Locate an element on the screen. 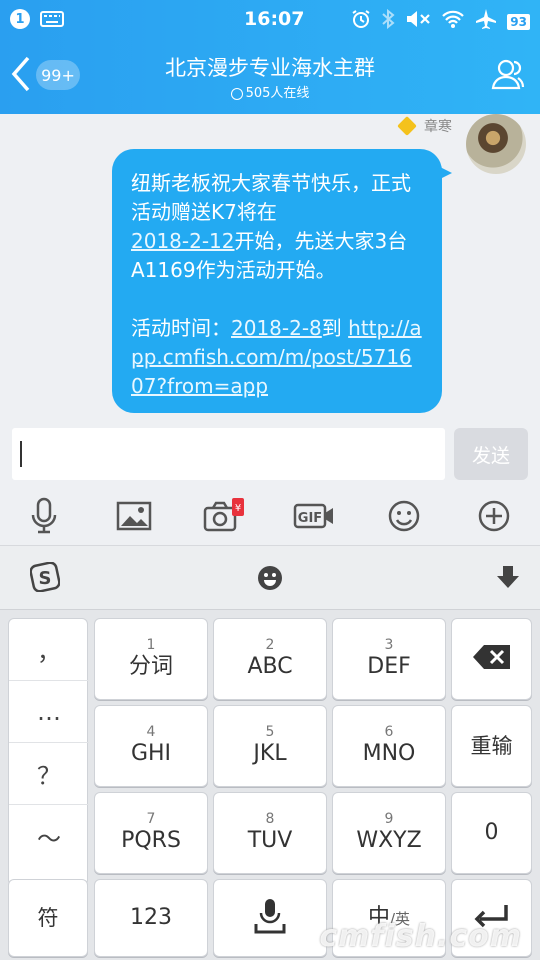  punctuation-column: ， … ？ ～ is located at coordinates (48, 752).